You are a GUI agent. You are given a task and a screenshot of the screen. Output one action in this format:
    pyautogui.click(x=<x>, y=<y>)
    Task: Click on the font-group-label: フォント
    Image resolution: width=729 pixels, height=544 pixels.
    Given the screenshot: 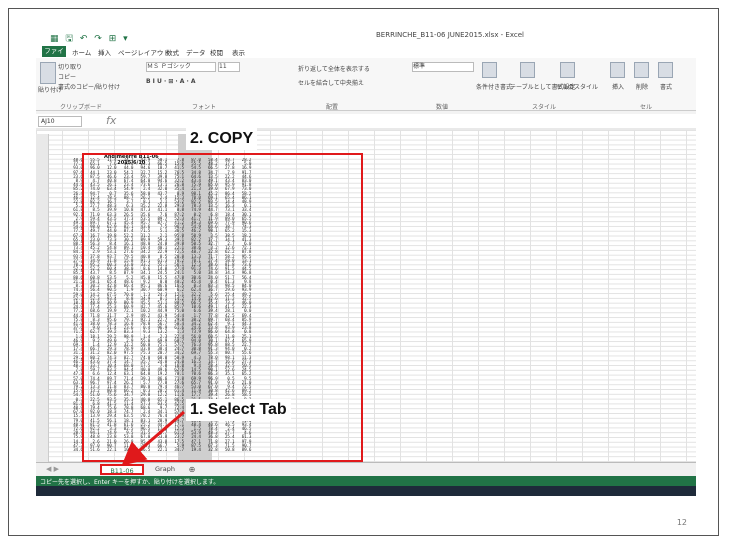 What is the action you would take?
    pyautogui.click(x=204, y=107)
    